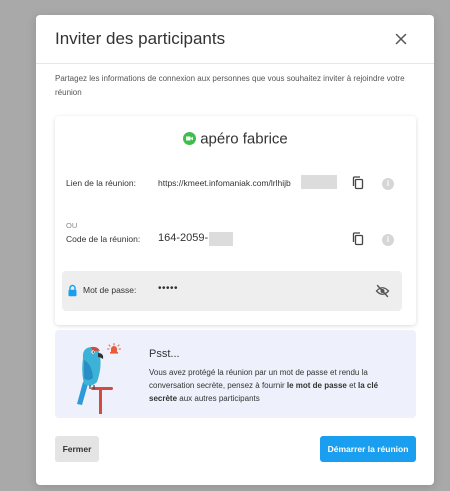 Image resolution: width=450 pixels, height=491 pixels. I want to click on alarm-bell-icon, so click(114, 351).